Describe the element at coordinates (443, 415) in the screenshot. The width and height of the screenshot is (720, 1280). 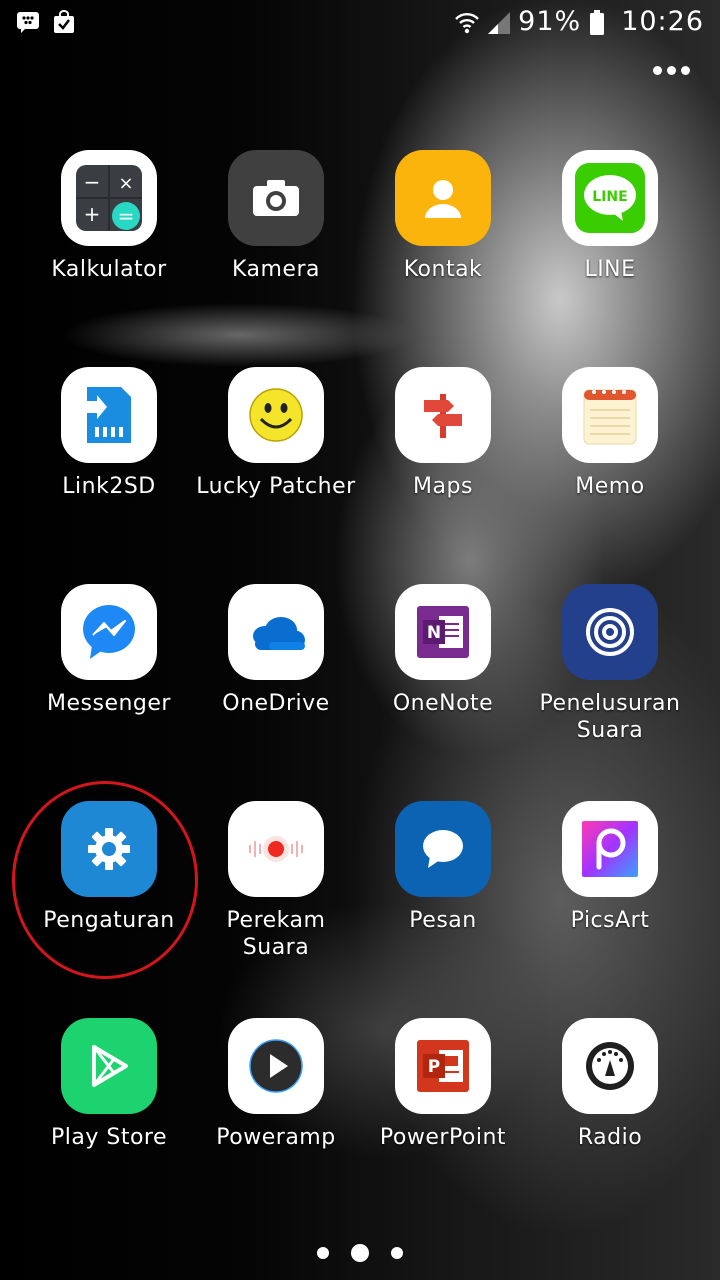
I see `signpost-icon` at that location.